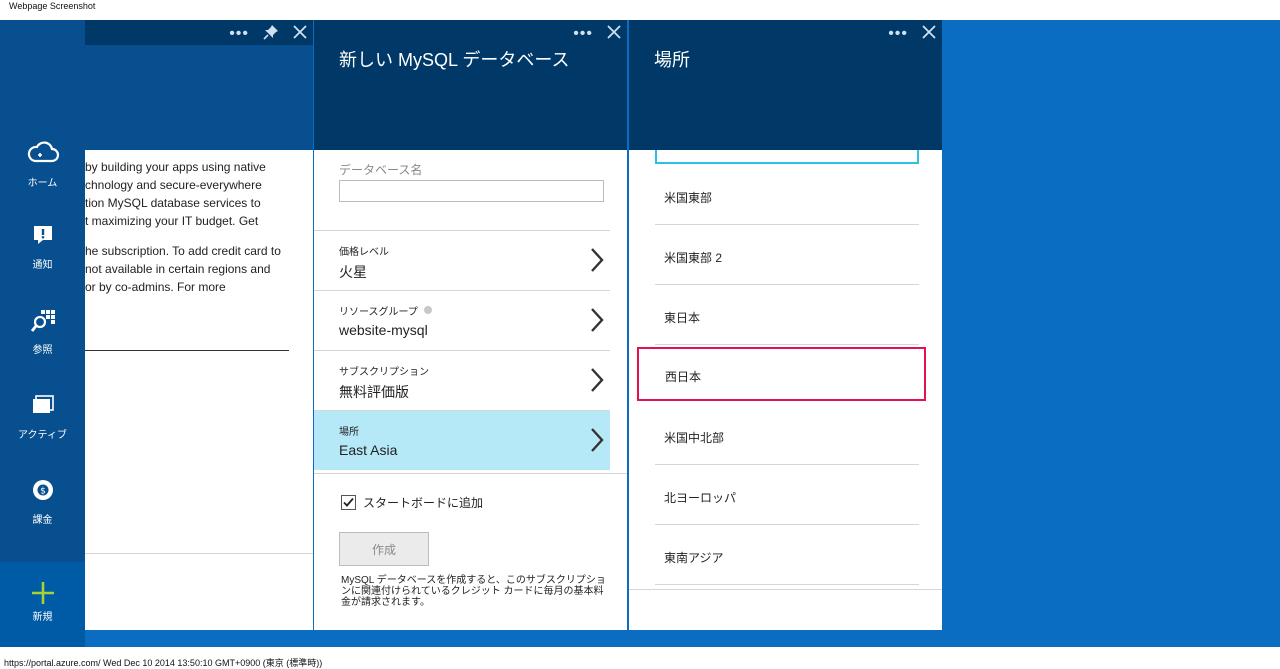 The image size is (1280, 669). I want to click on nav-label-billing: 課金, so click(42, 520).